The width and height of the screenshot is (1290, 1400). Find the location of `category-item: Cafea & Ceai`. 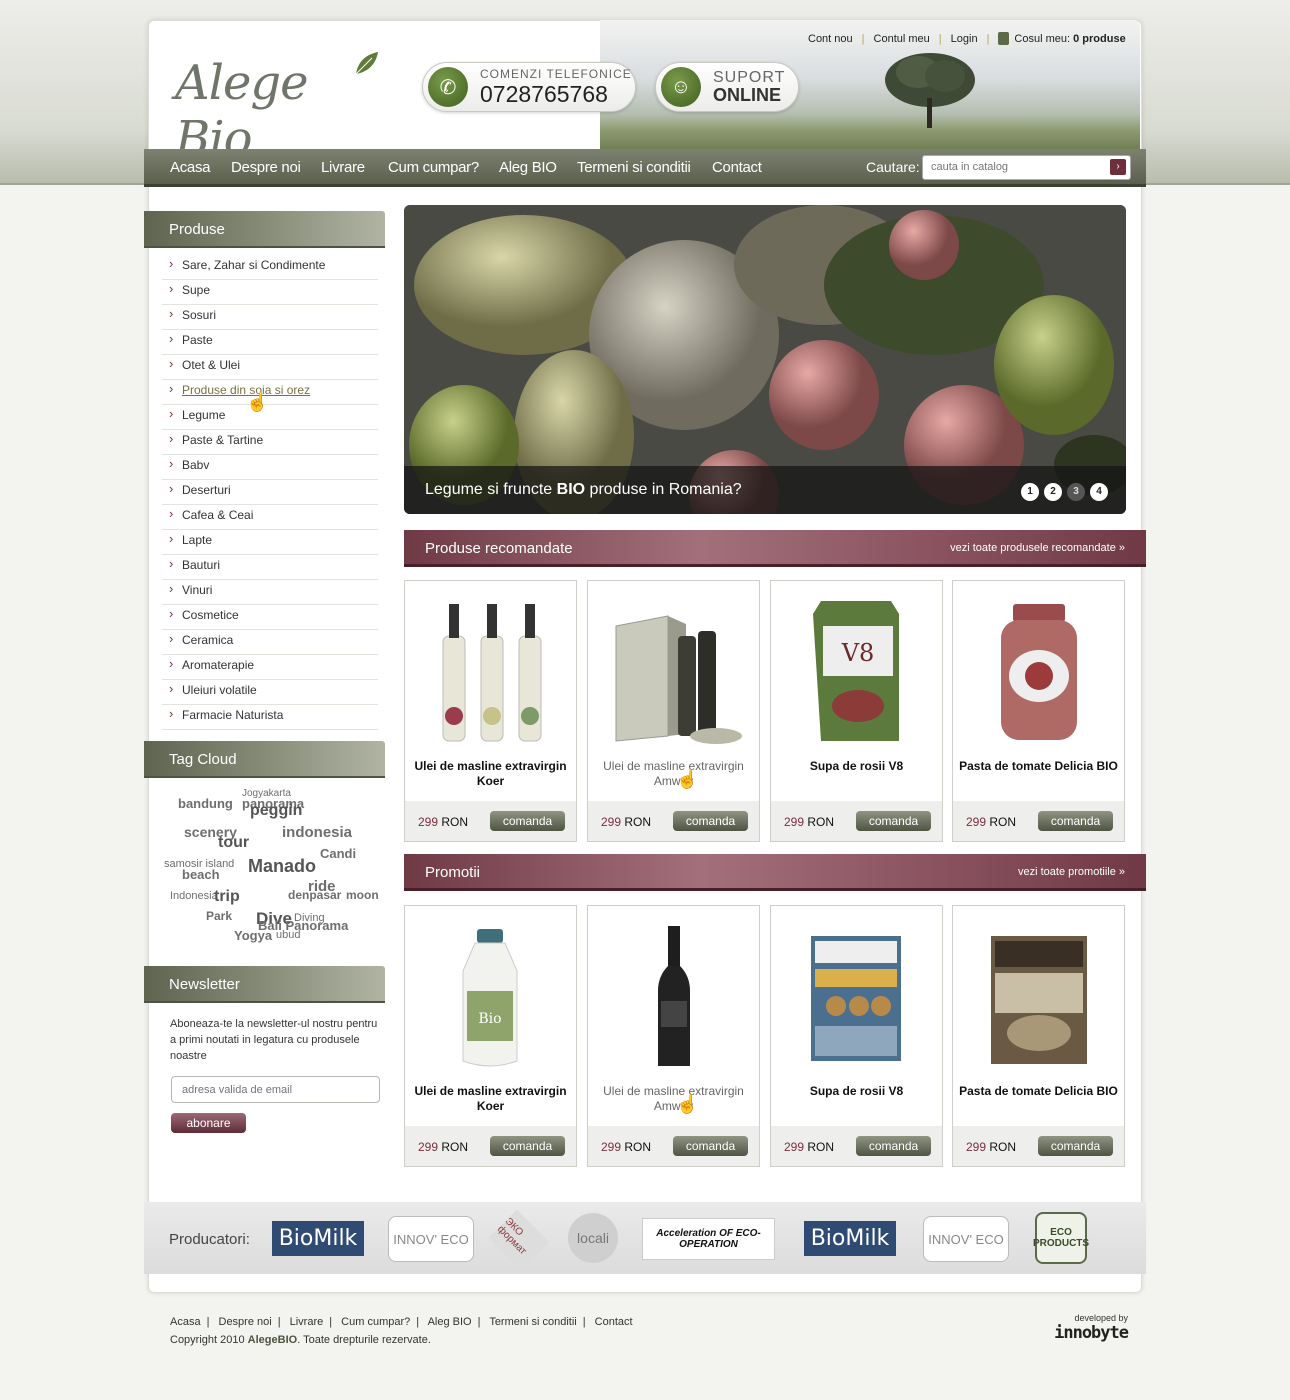

category-item: Cafea & Ceai is located at coordinates (270, 517).